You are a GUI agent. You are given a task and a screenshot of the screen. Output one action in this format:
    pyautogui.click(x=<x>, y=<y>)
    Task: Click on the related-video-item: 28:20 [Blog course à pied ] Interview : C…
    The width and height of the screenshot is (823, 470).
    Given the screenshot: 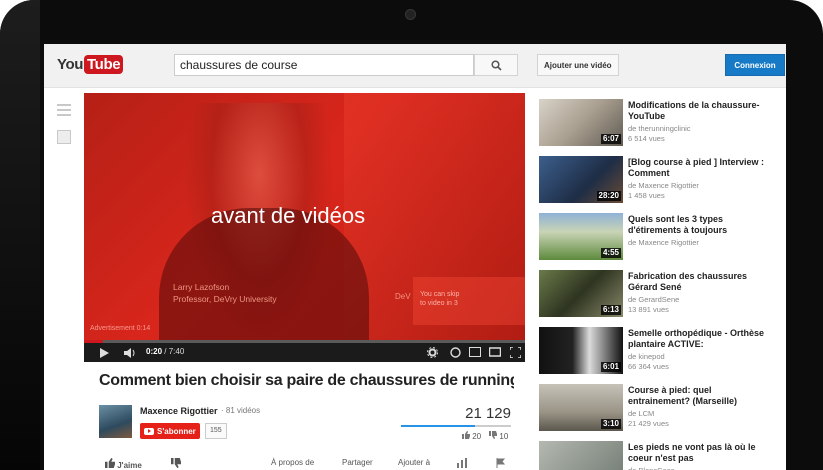 What is the action you would take?
    pyautogui.click(x=659, y=180)
    